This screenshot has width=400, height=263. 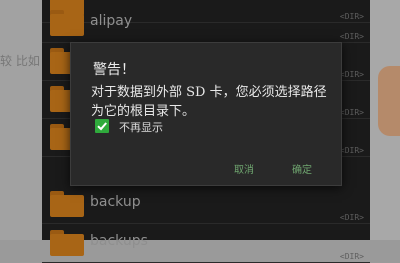 What do you see at coordinates (141, 127) in the screenshot?
I see `checkbox-label: 不再显示` at bounding box center [141, 127].